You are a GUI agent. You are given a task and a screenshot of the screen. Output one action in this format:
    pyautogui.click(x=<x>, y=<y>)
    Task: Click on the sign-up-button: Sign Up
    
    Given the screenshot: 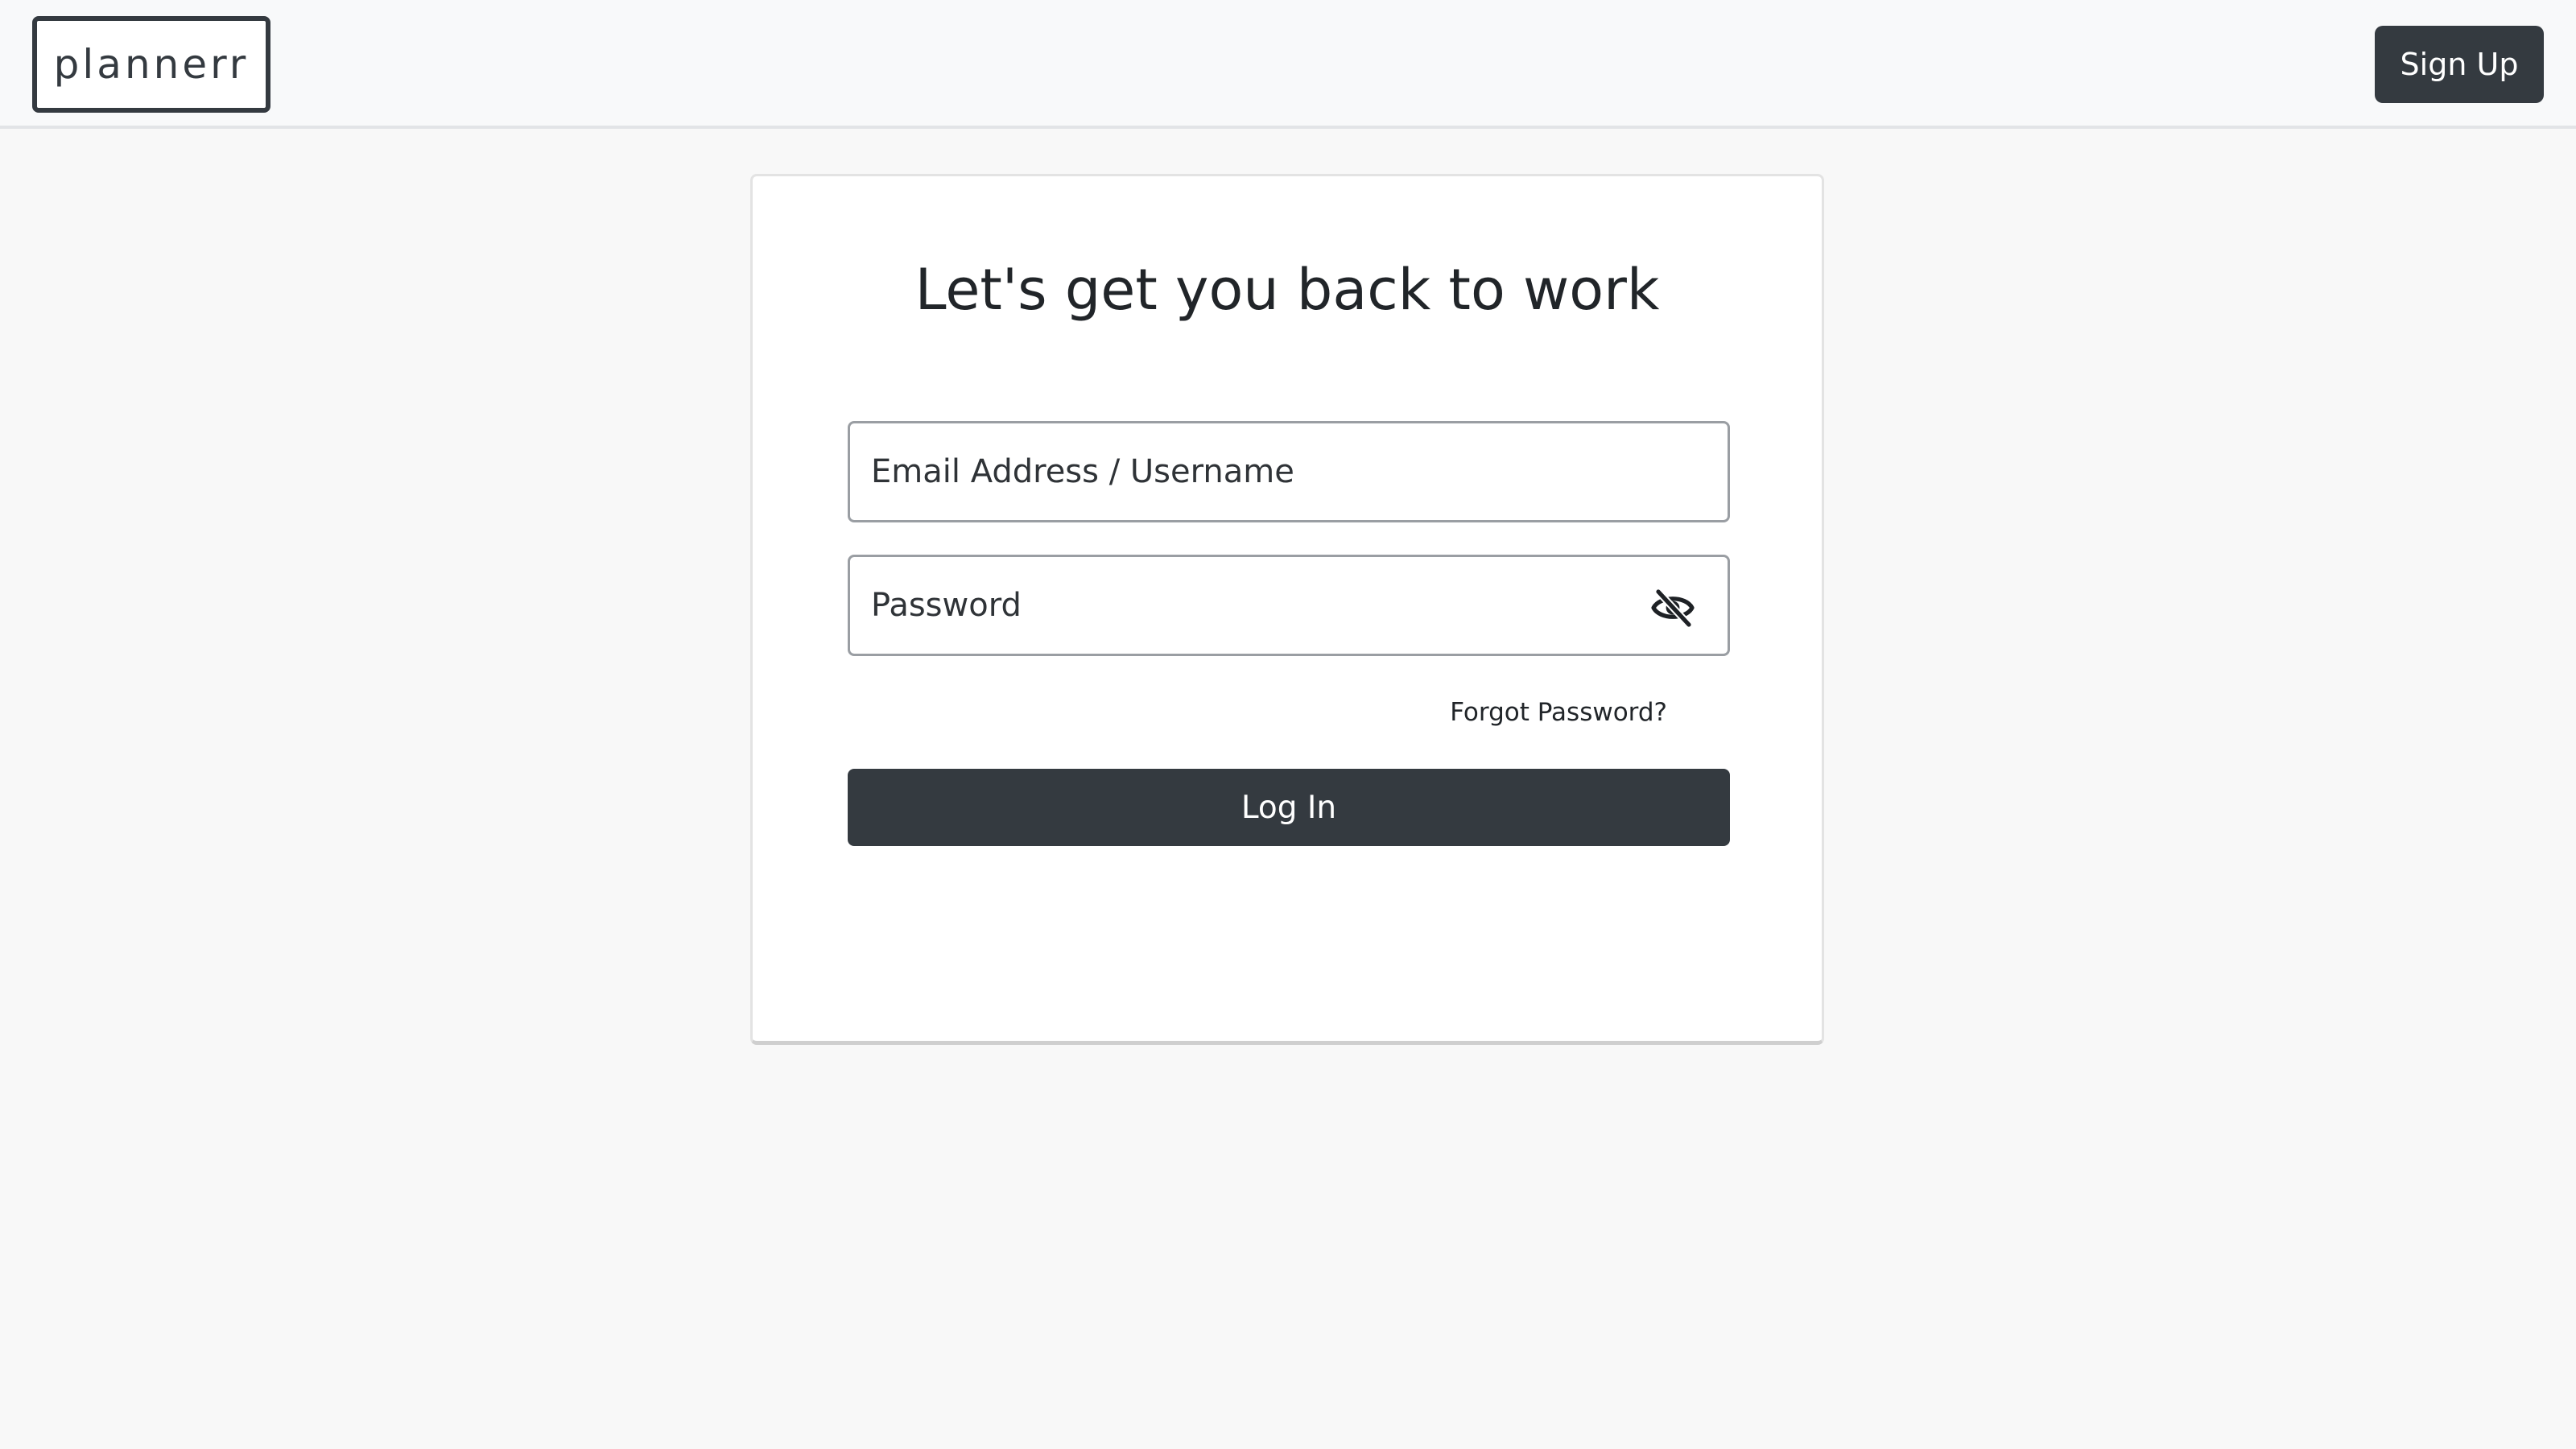 What is the action you would take?
    pyautogui.click(x=2459, y=64)
    